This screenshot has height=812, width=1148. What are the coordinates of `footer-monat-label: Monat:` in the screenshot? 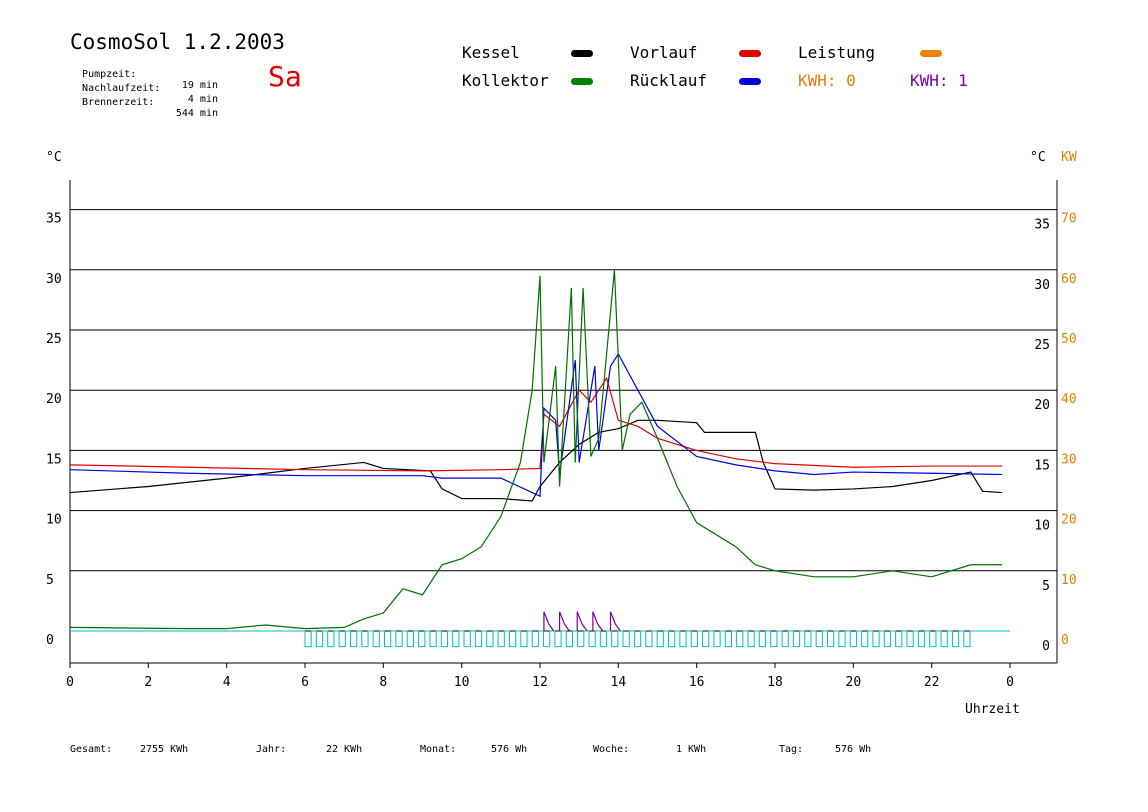 It's located at (438, 749).